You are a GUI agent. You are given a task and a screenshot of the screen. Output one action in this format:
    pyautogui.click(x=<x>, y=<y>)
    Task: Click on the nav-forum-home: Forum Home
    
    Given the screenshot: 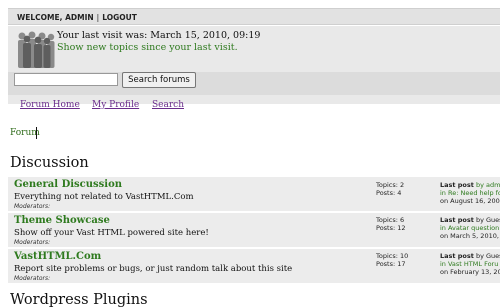 What is the action you would take?
    pyautogui.click(x=50, y=105)
    